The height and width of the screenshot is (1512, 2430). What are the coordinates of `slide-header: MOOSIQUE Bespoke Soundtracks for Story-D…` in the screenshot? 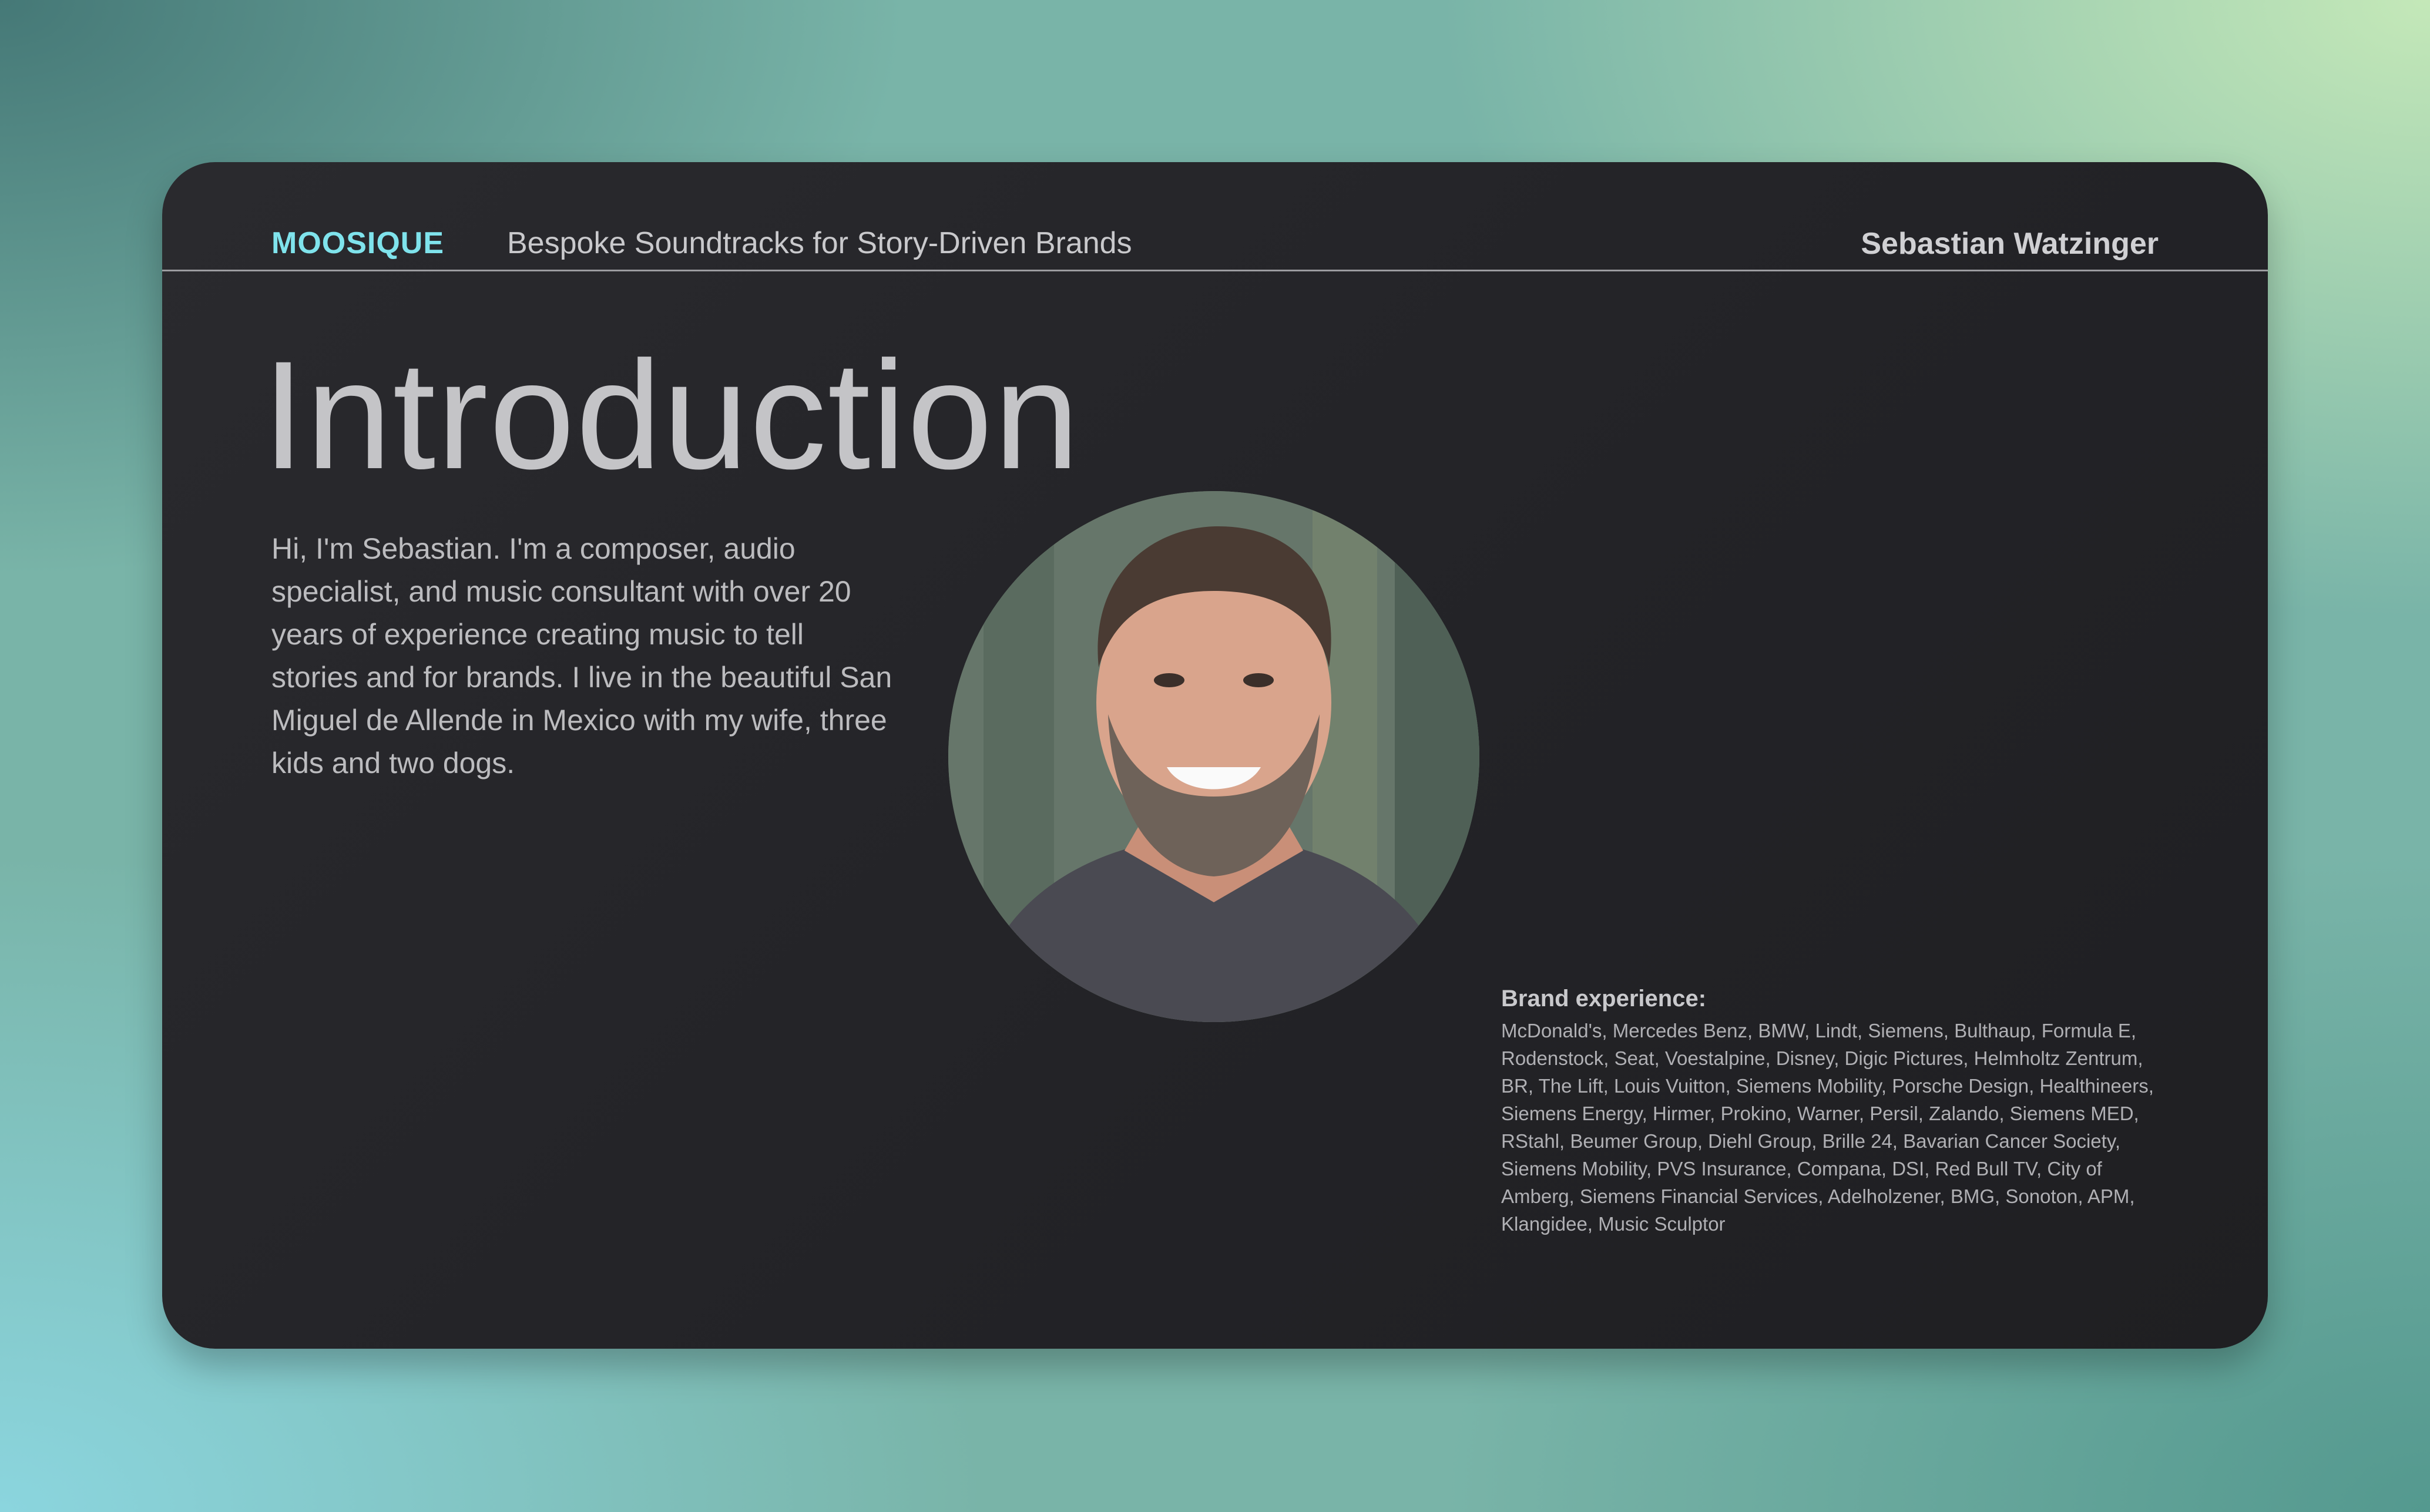 It's located at (1215, 216).